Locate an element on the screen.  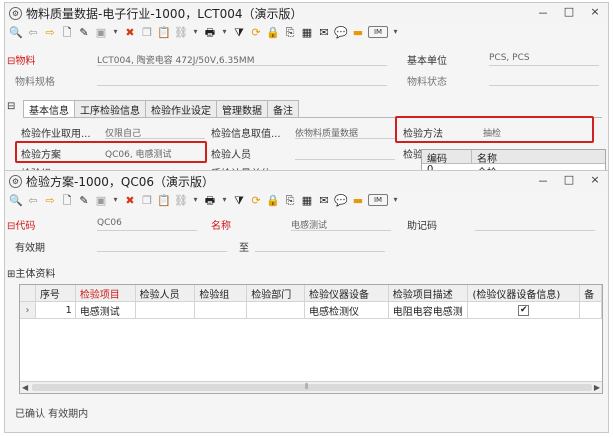
cell-dept is located at coordinates (276, 310).